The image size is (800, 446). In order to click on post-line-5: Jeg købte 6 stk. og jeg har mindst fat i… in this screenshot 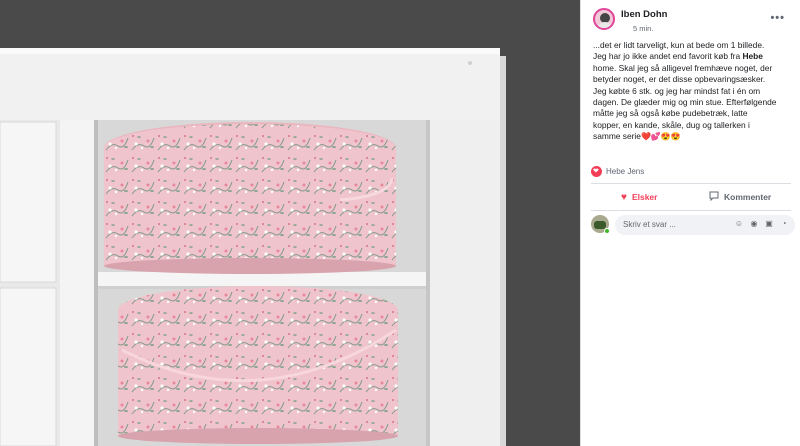, I will do `click(677, 90)`.